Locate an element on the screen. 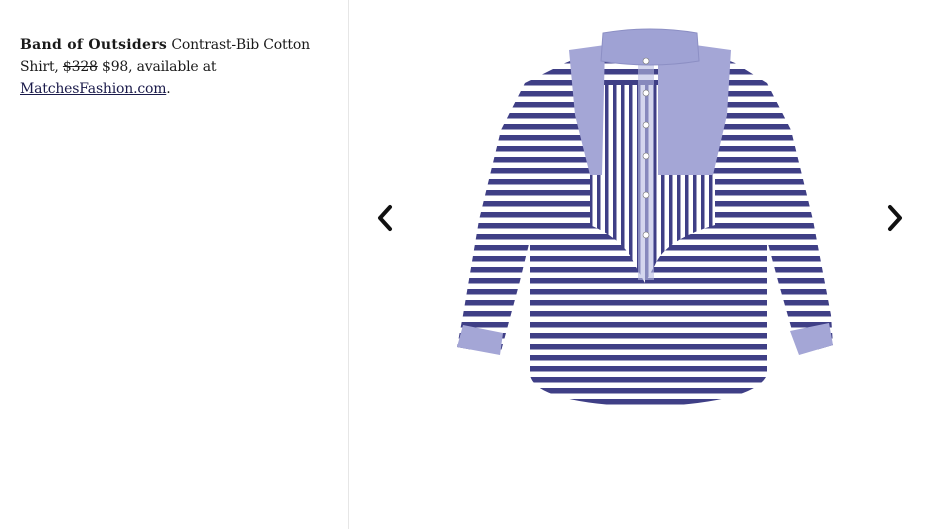 This screenshot has width=933, height=529. brand-name: Band of Outsiders is located at coordinates (94, 45).